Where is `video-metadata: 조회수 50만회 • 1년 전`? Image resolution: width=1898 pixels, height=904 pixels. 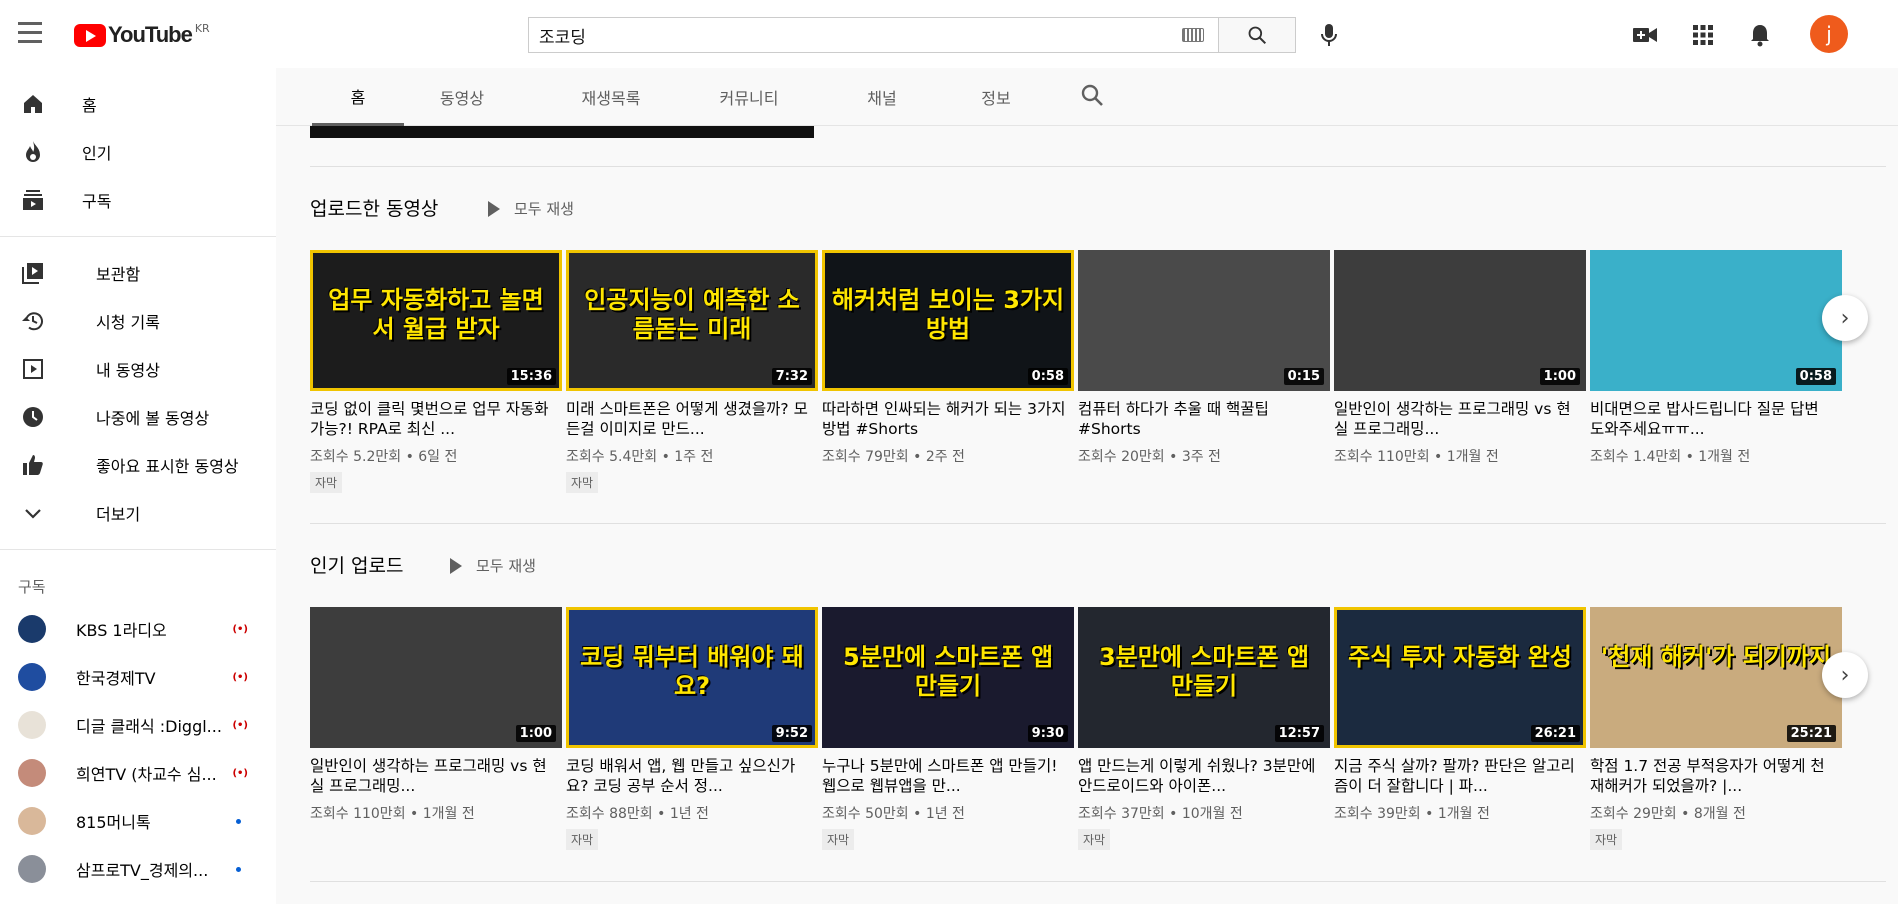
video-metadata: 조회수 50만회 • 1년 전 is located at coordinates (893, 814).